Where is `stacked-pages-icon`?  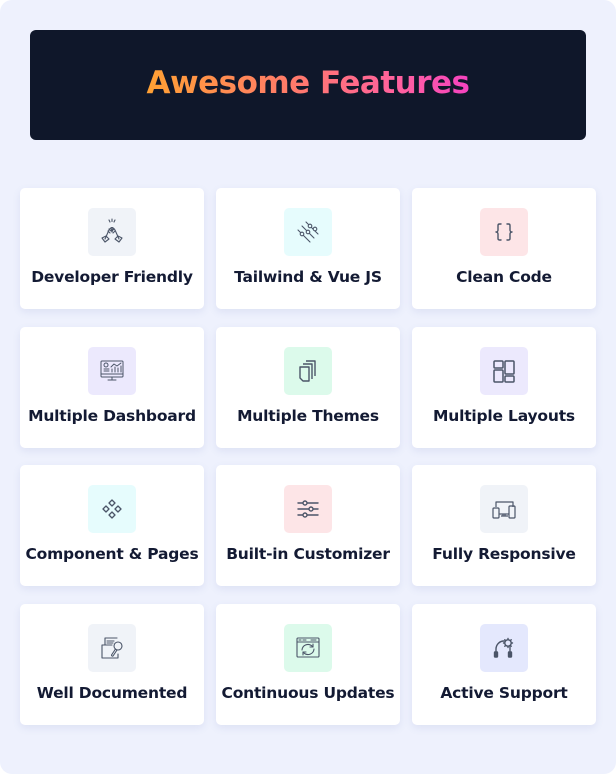 stacked-pages-icon is located at coordinates (307, 370).